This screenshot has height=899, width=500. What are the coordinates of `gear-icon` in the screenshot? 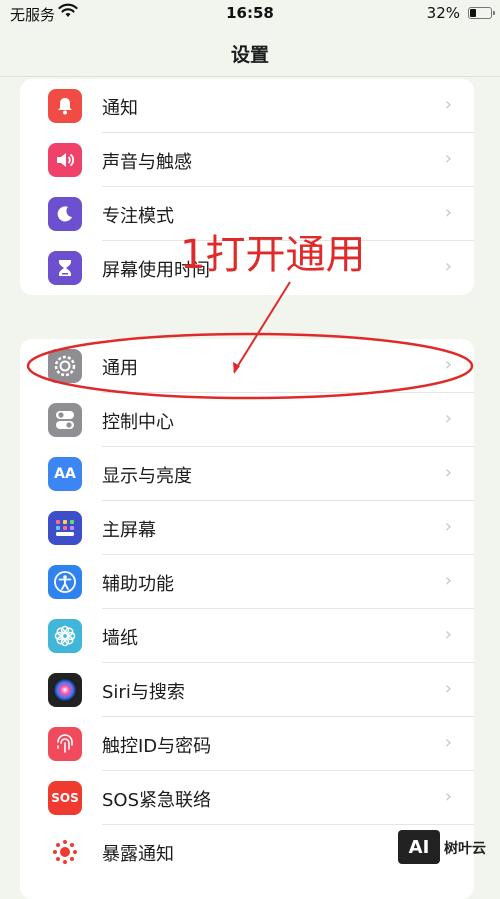 It's located at (65, 366).